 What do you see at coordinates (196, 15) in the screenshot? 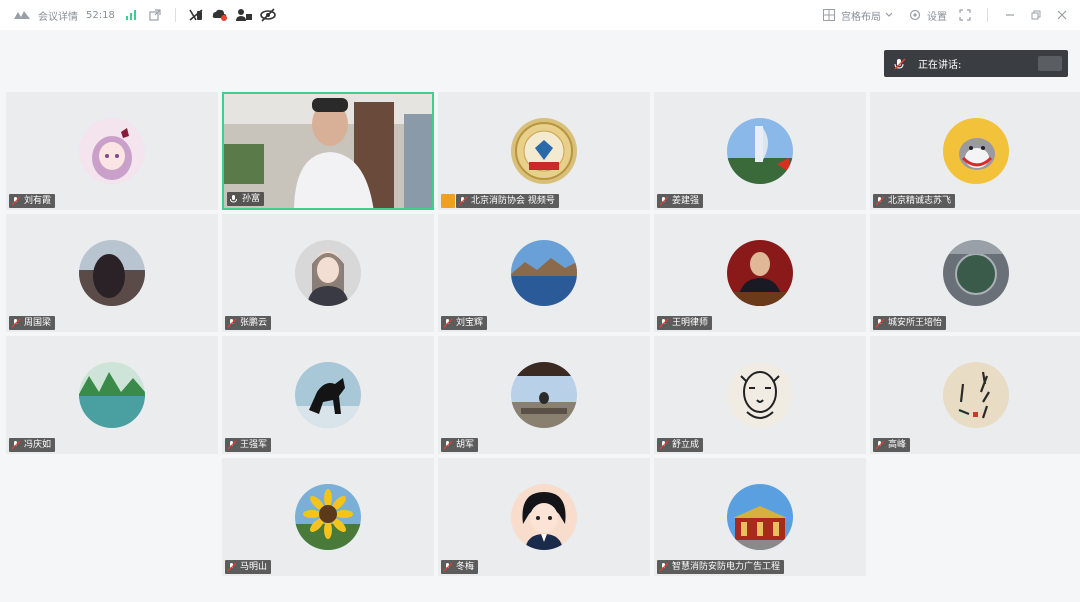
I see `mute-all-icon` at bounding box center [196, 15].